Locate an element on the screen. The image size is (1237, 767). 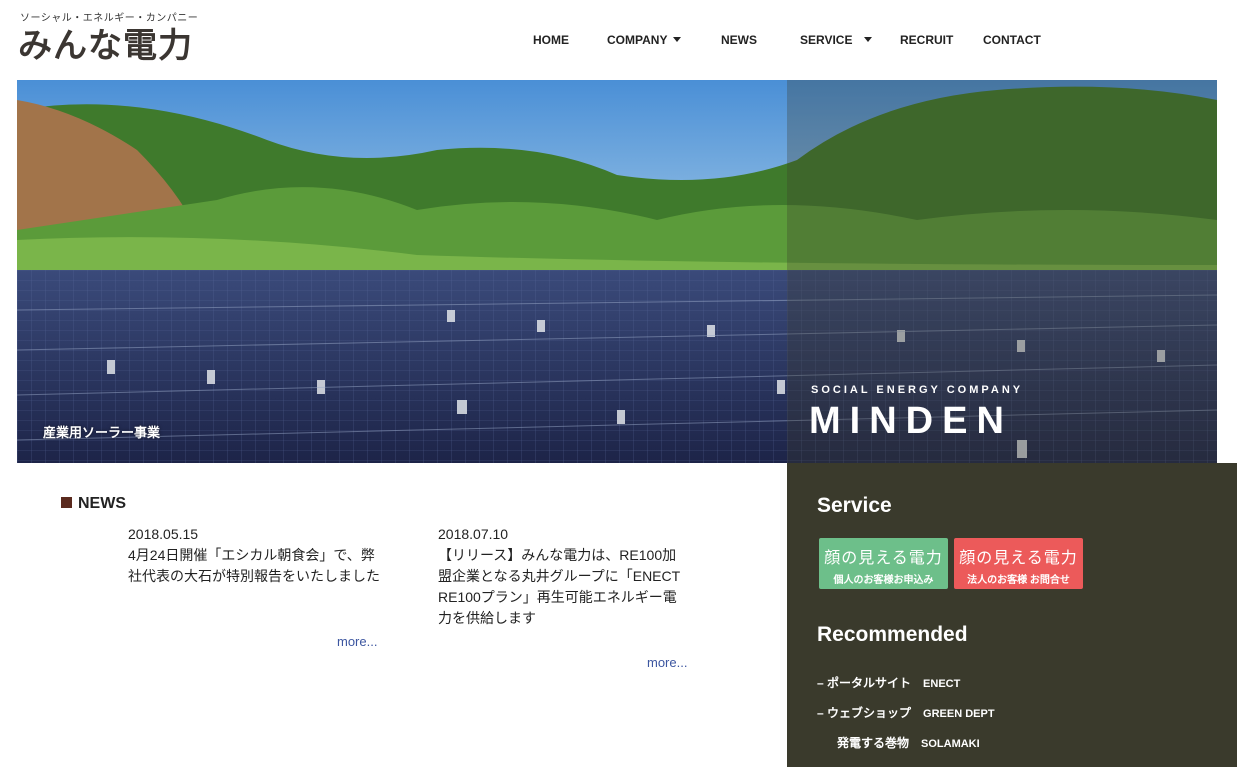
hero-caption: 産業用ソーラー事業 is located at coordinates (102, 432).